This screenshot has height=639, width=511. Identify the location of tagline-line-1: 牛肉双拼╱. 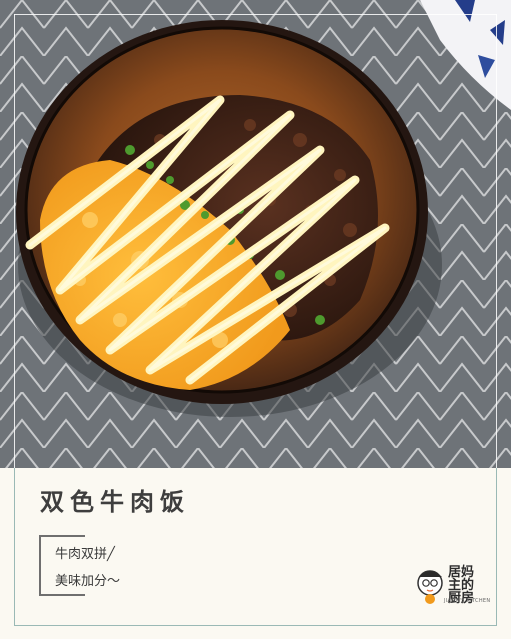
(85, 554).